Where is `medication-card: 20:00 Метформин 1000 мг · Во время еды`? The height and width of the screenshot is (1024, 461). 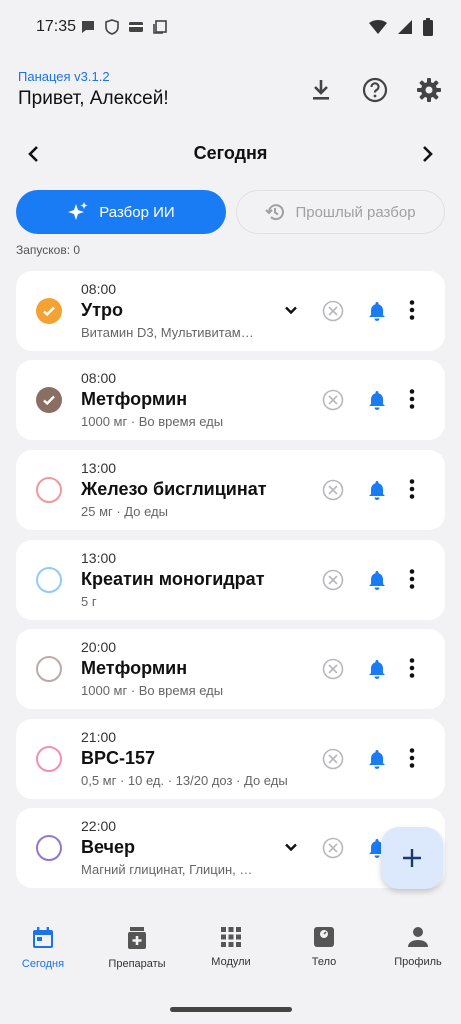
medication-card: 20:00 Метформин 1000 мг · Во время еды is located at coordinates (230, 669).